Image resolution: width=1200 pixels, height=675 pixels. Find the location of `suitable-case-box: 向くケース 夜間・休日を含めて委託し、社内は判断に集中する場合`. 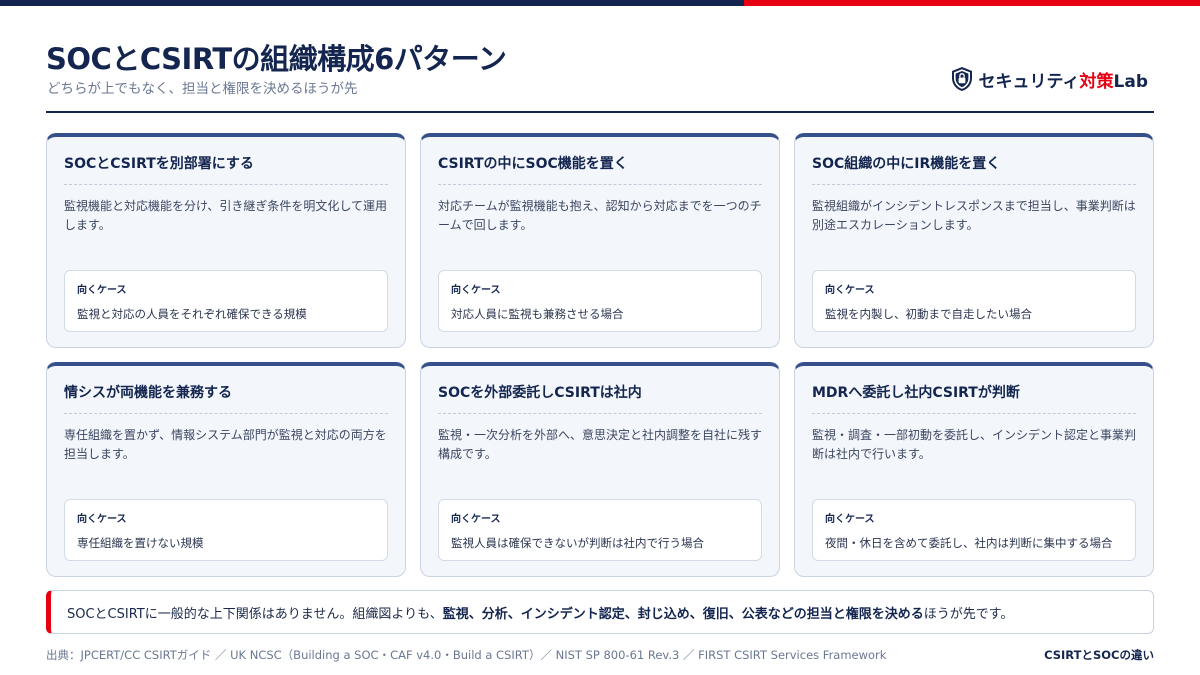

suitable-case-box: 向くケース 夜間・休日を含めて委託し、社内は判断に集中する場合 is located at coordinates (974, 530).